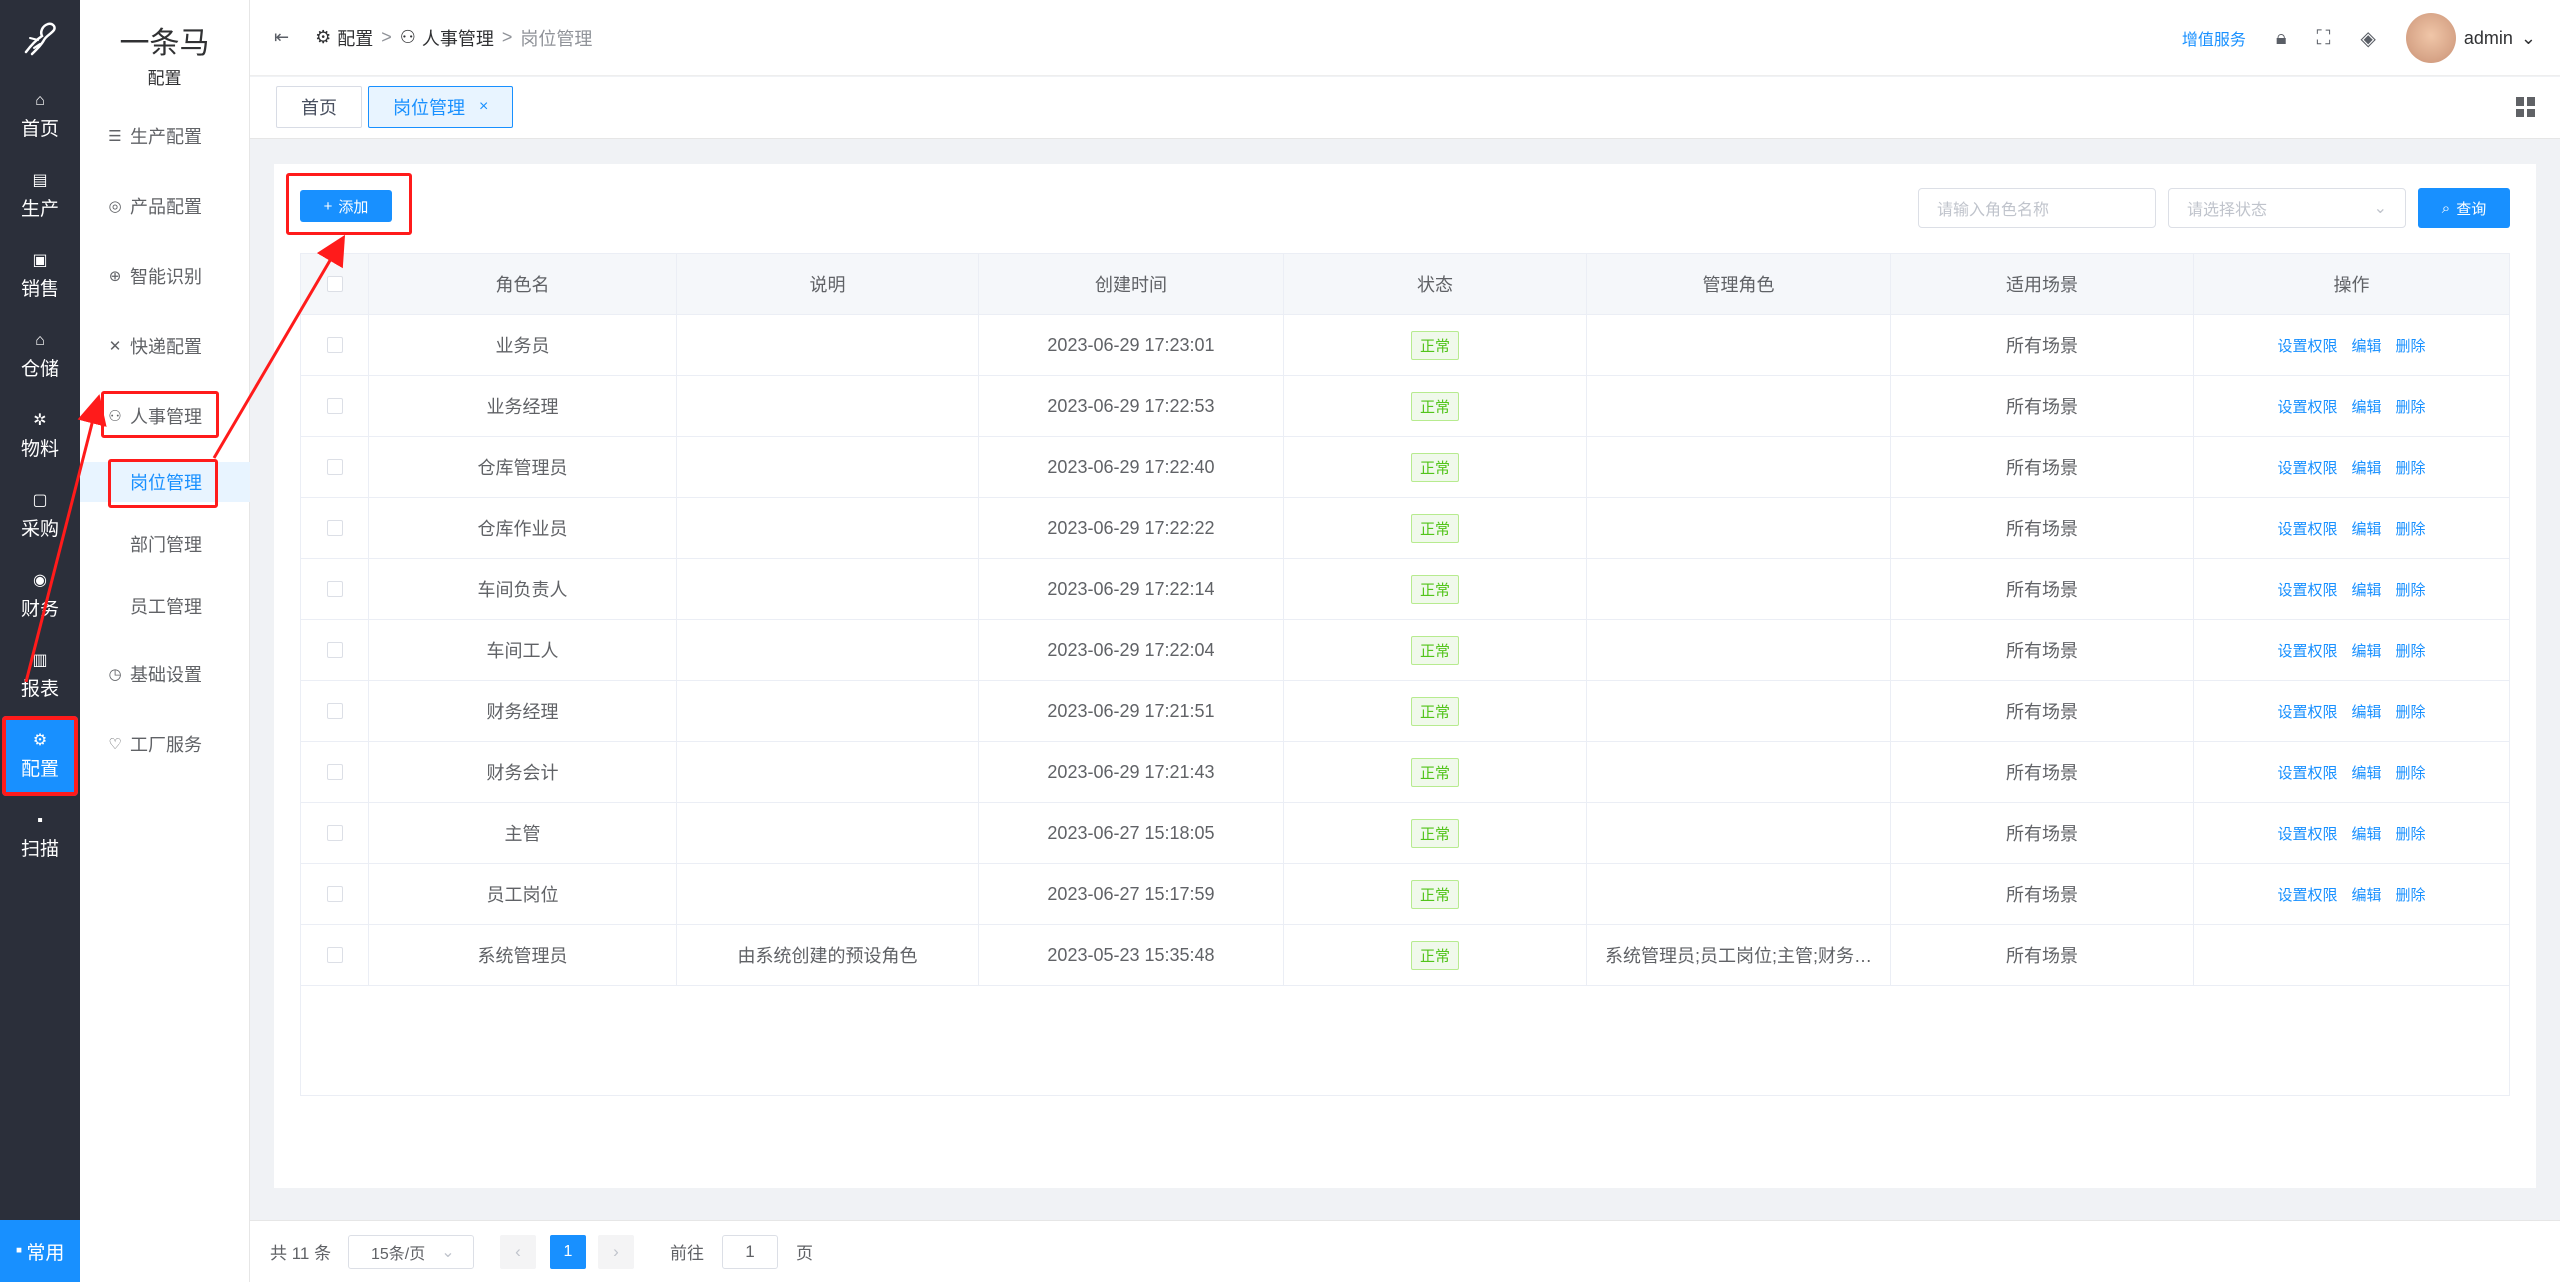  Describe the element at coordinates (411, 1251) in the screenshot. I see `page-size-select: 15条/页 ⌄` at that location.